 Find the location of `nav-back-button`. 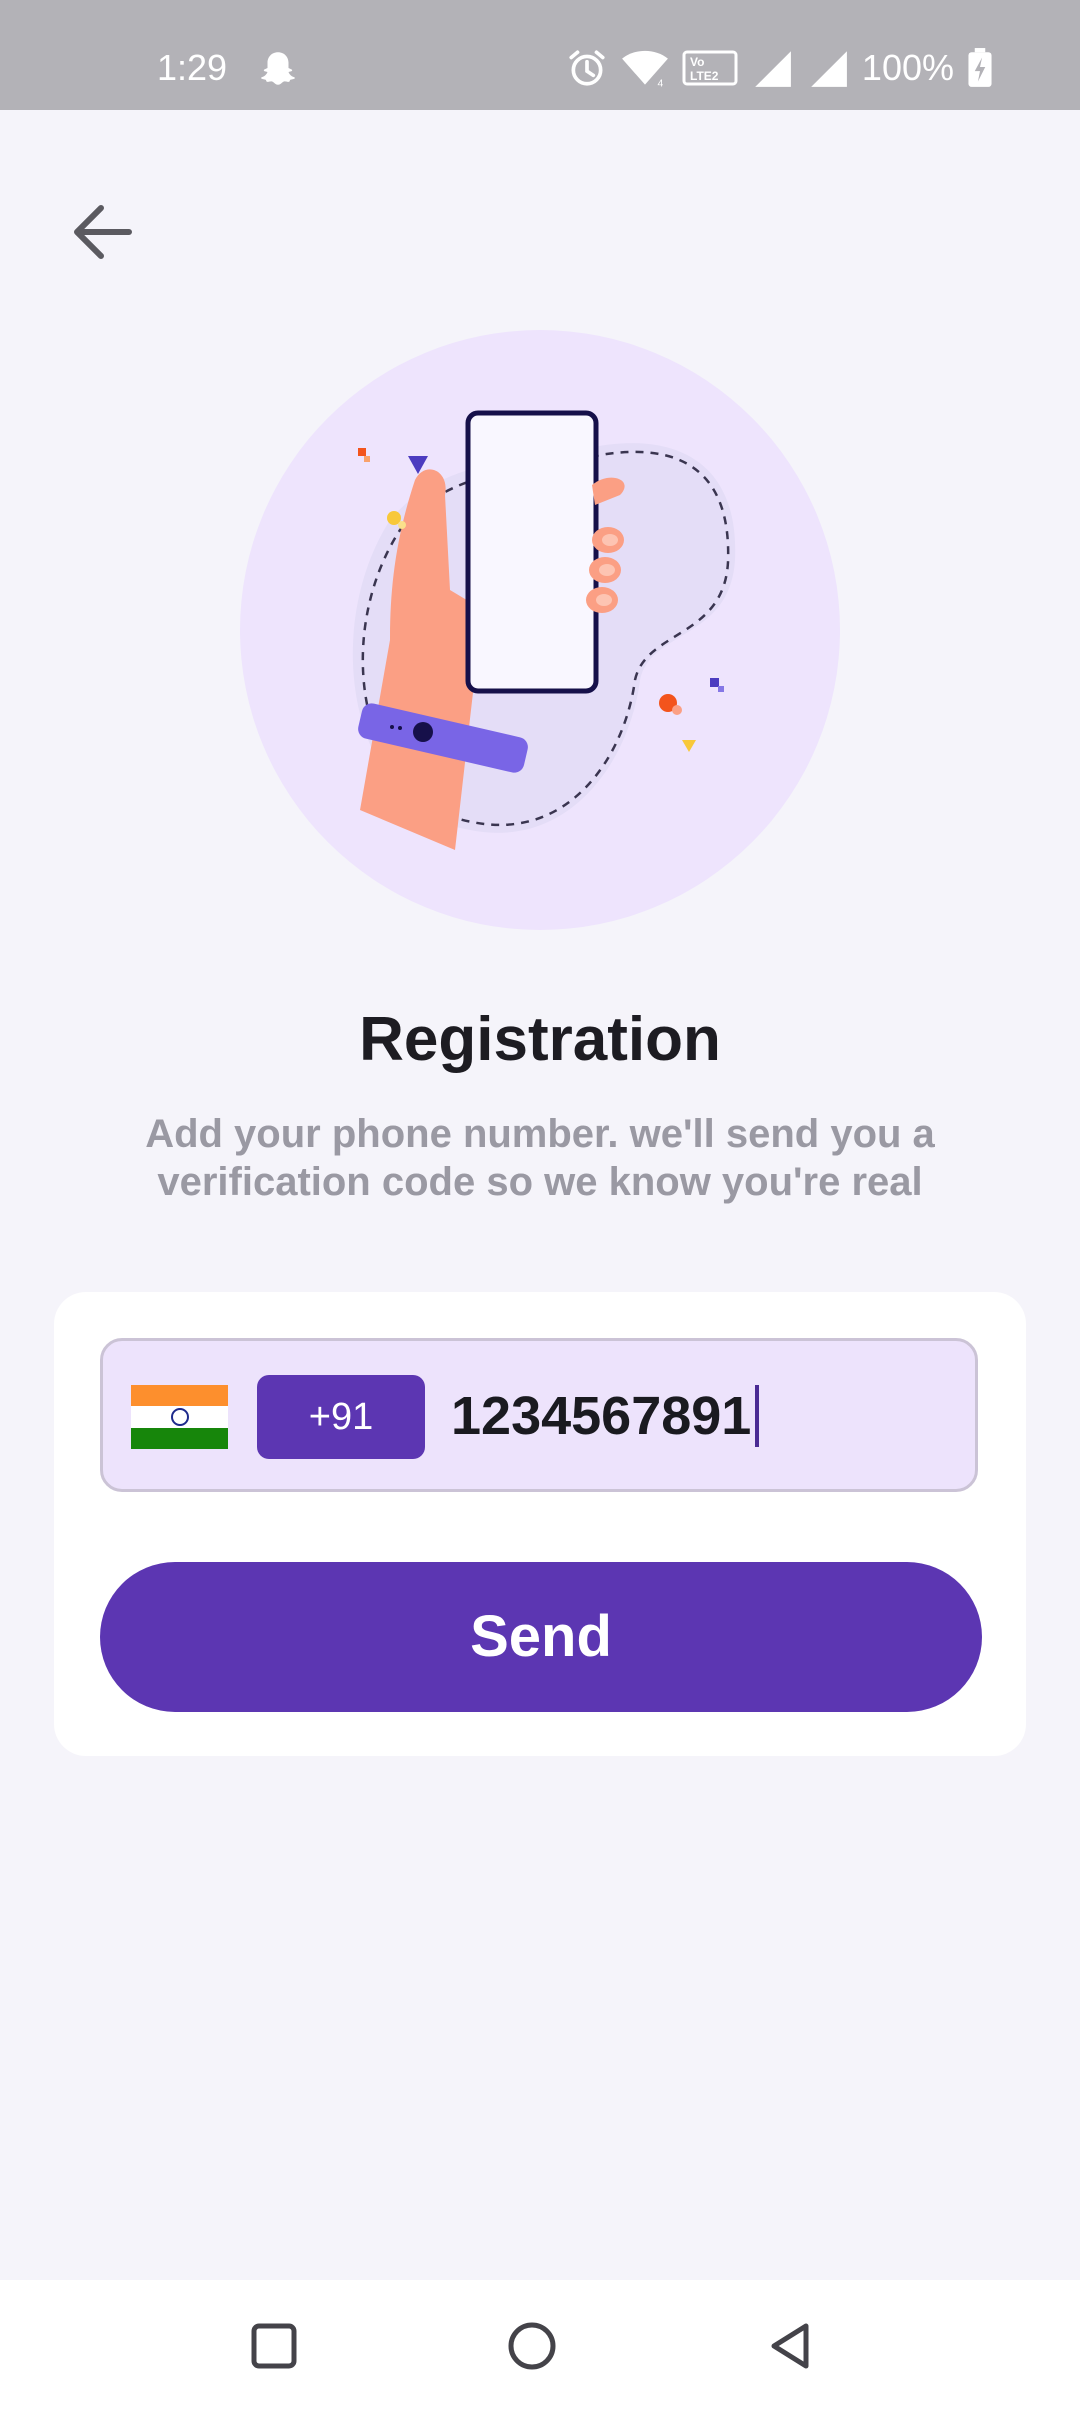

nav-back-button is located at coordinates (790, 2346).